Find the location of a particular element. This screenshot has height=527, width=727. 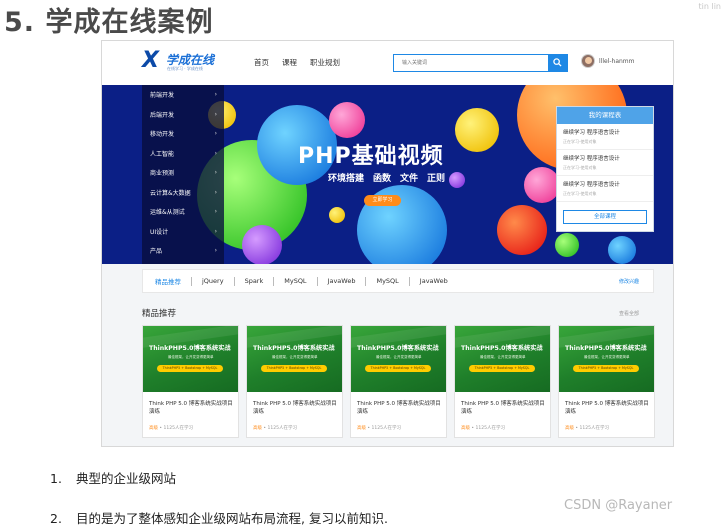

note-item: 2. 目的是为了整体感知企业级网站布局流程, 复习以前知识. is located at coordinates (219, 517).